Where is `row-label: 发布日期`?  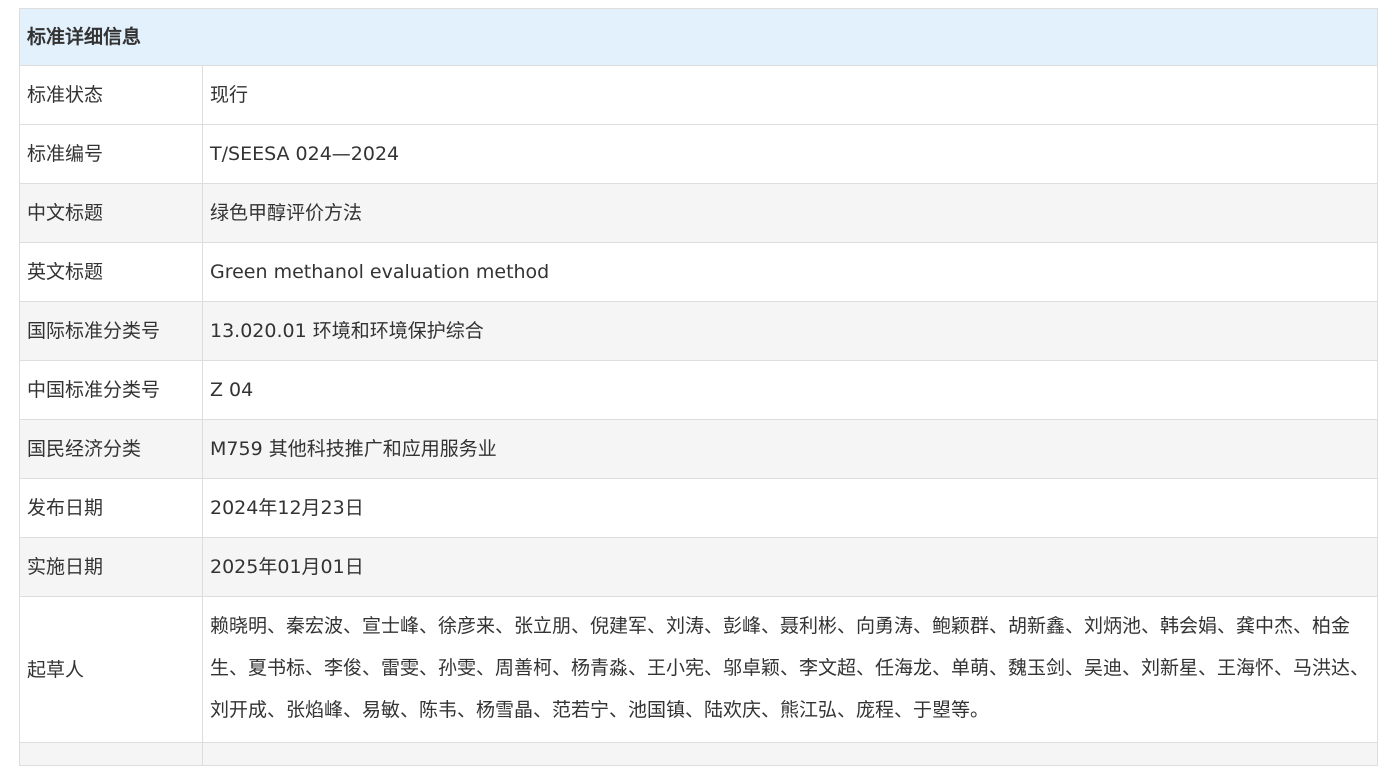
row-label: 发布日期 is located at coordinates (111, 508).